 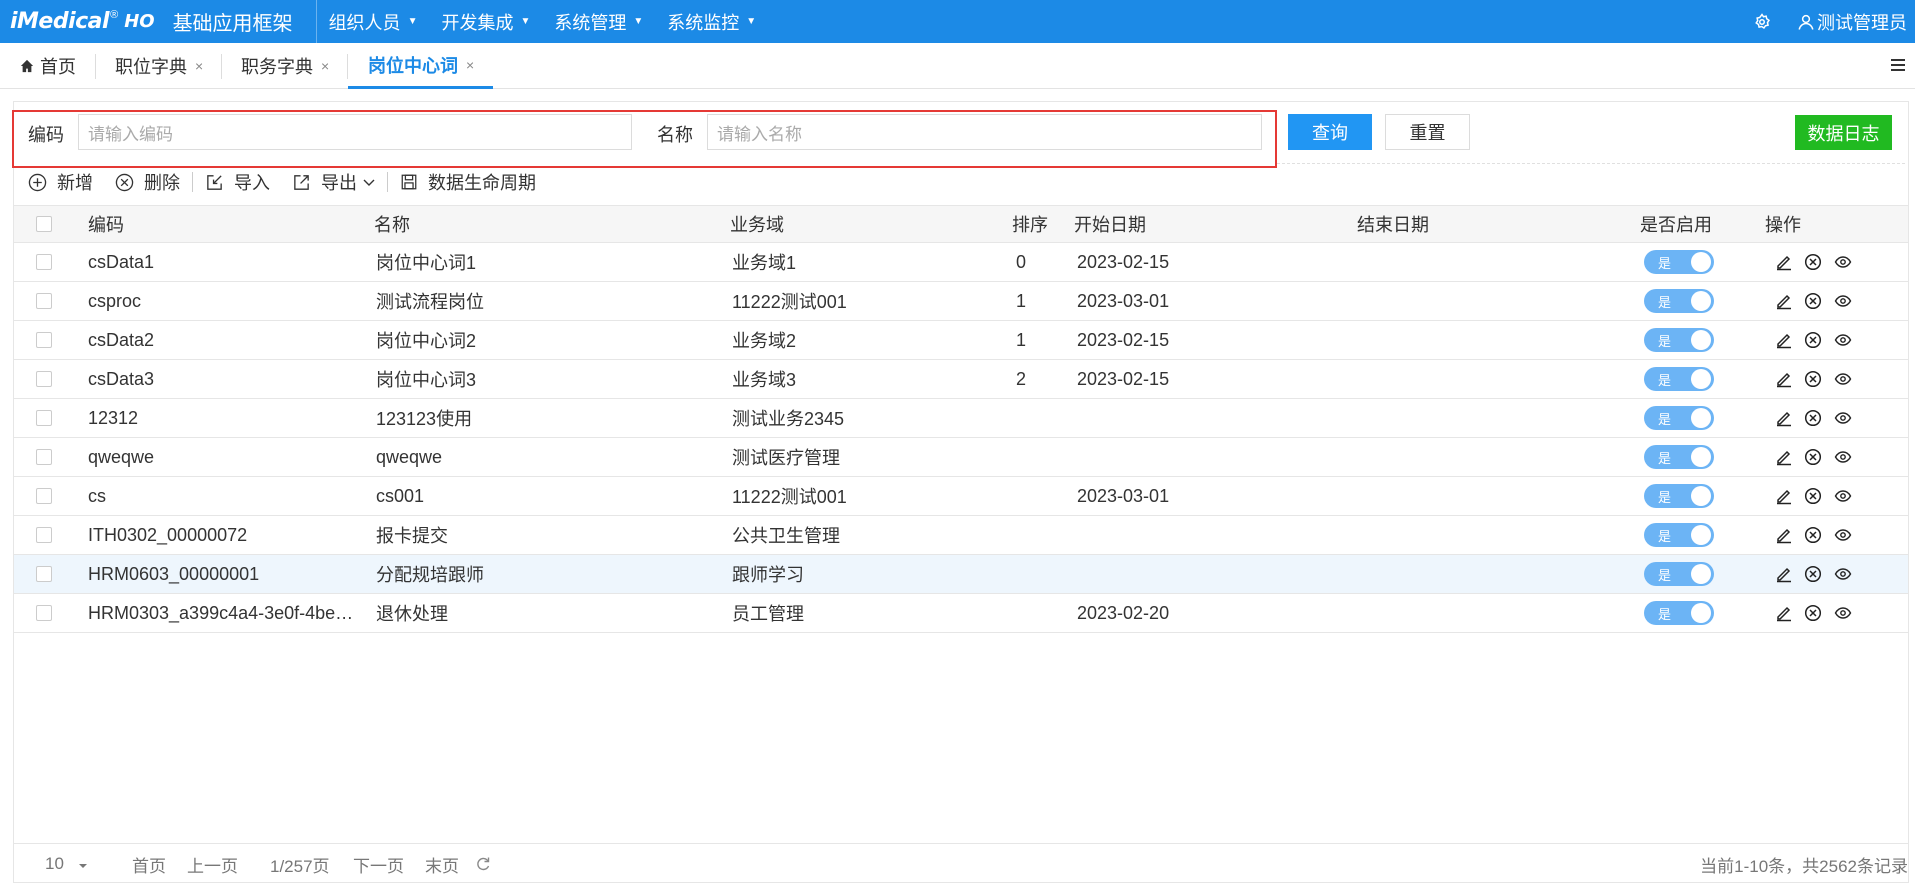 What do you see at coordinates (237, 182) in the screenshot?
I see `import-button: 导入` at bounding box center [237, 182].